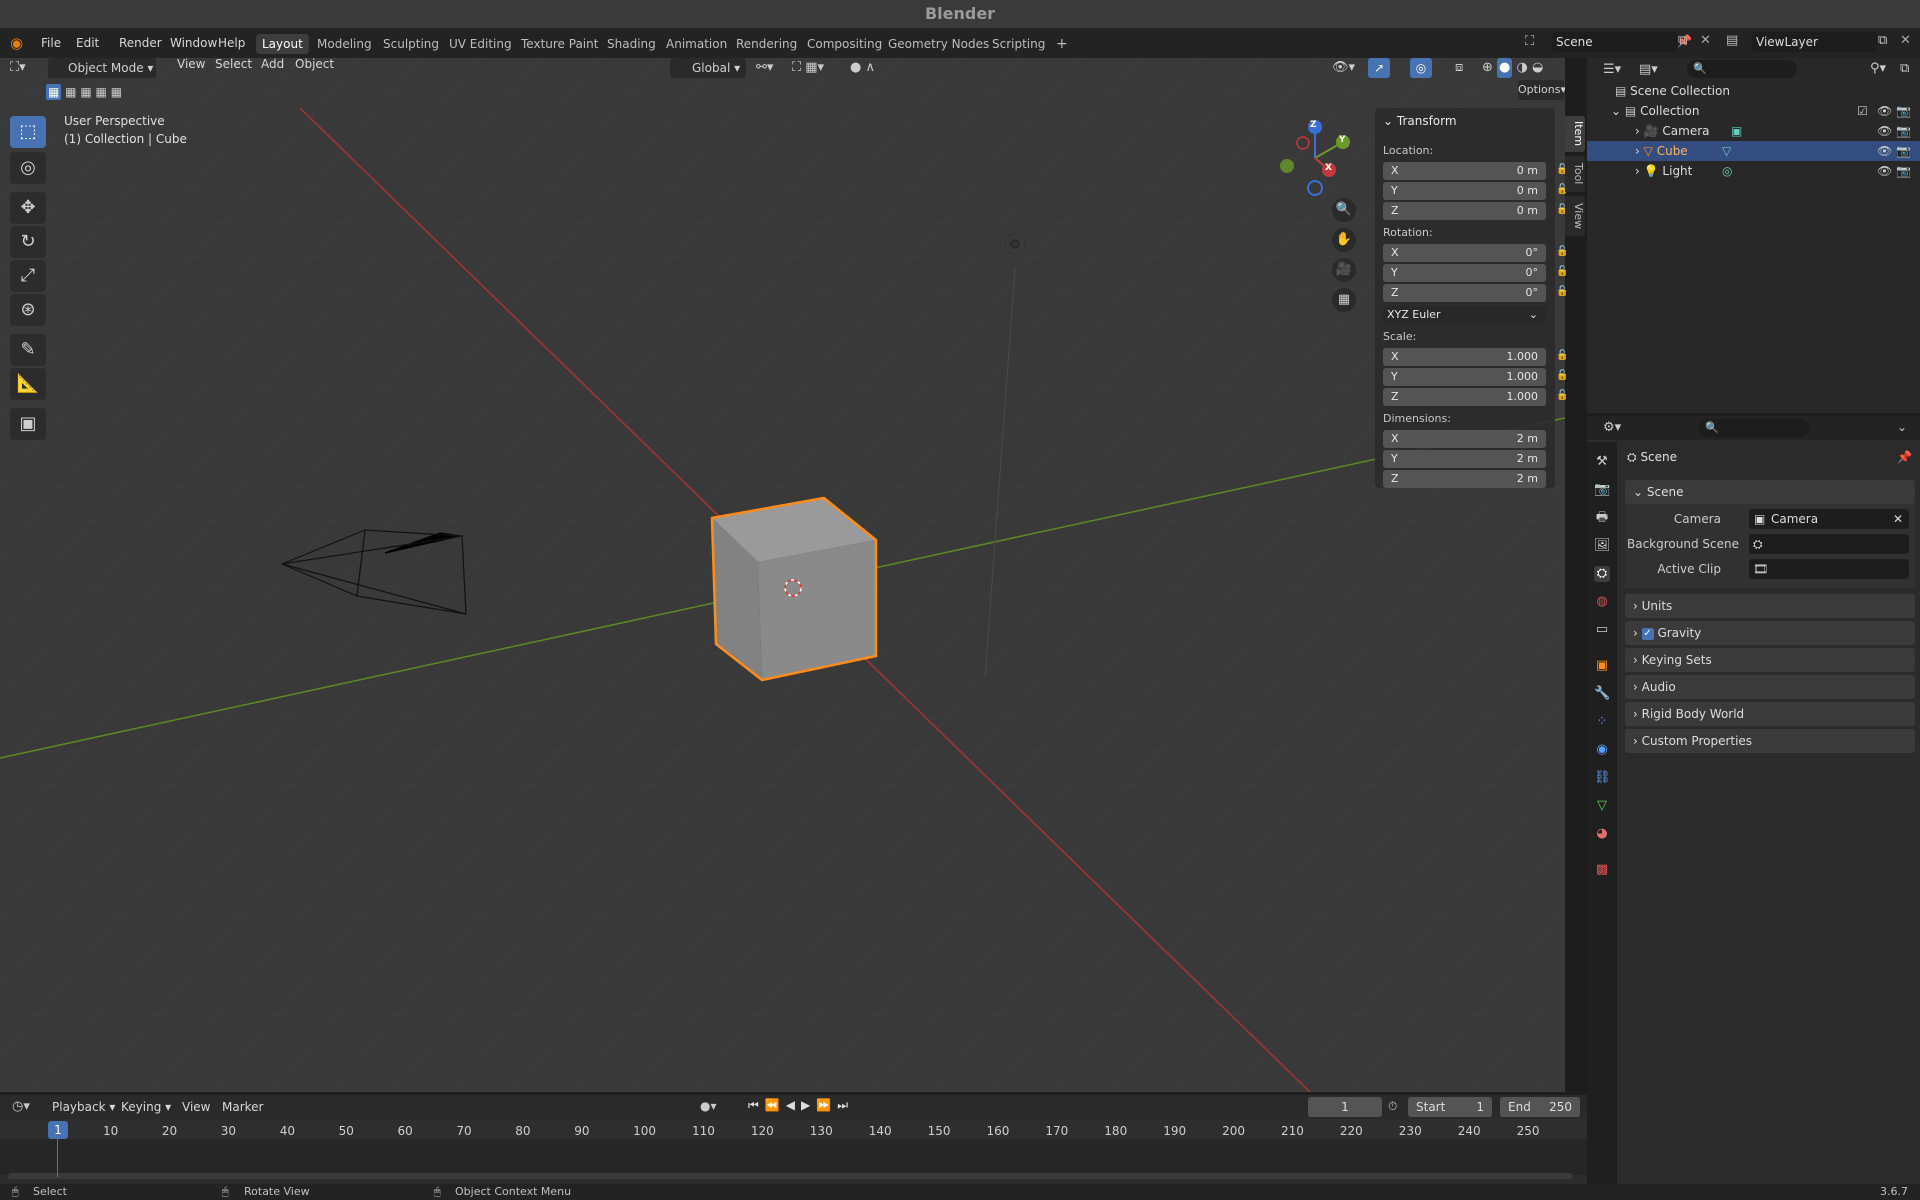 The width and height of the screenshot is (1920, 1200). What do you see at coordinates (1753, 111) in the screenshot?
I see `outliner-row-collection: ⌄ ▤ Collection ☑ 👁 📷` at bounding box center [1753, 111].